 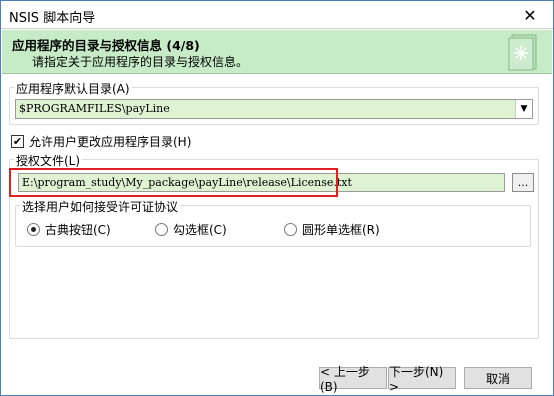 I want to click on page-title: 应用程序的目录与授权信息 (4/8), so click(x=106, y=45).